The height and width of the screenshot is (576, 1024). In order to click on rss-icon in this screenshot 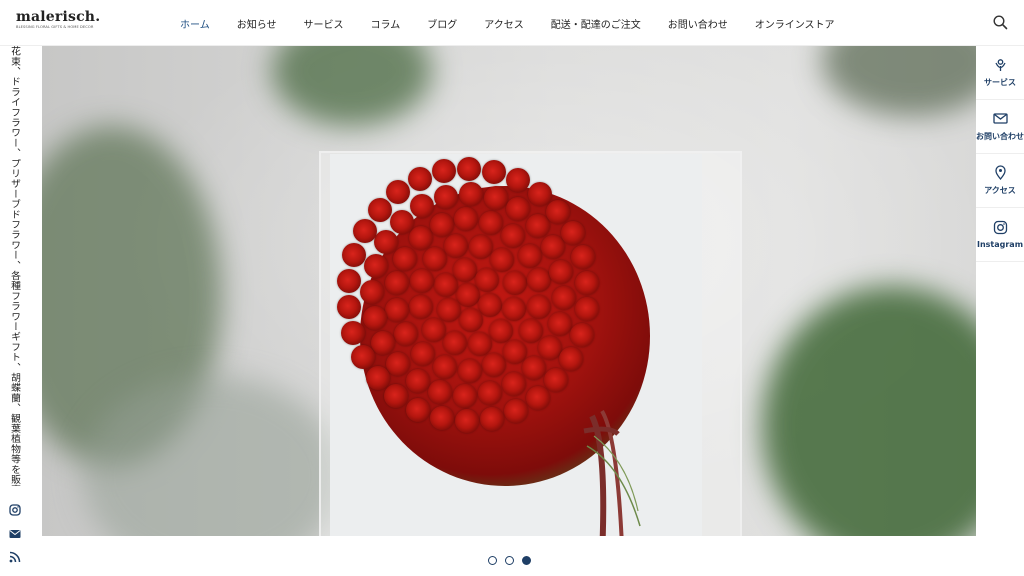, I will do `click(15, 557)`.